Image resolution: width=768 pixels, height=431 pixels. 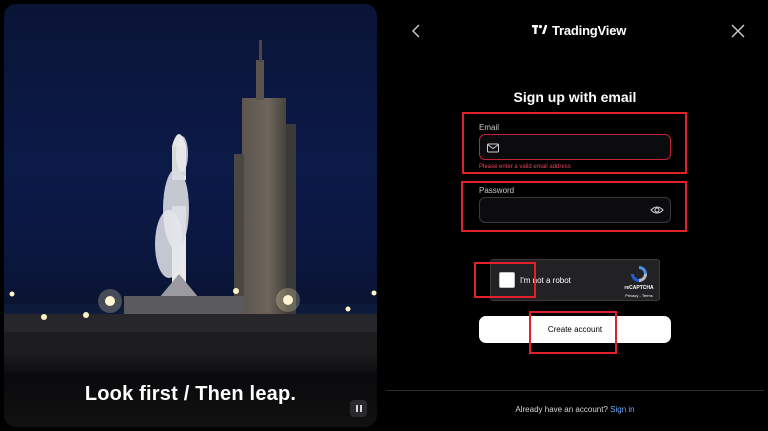 What do you see at coordinates (539, 29) in the screenshot?
I see `tradingview-logo-icon` at bounding box center [539, 29].